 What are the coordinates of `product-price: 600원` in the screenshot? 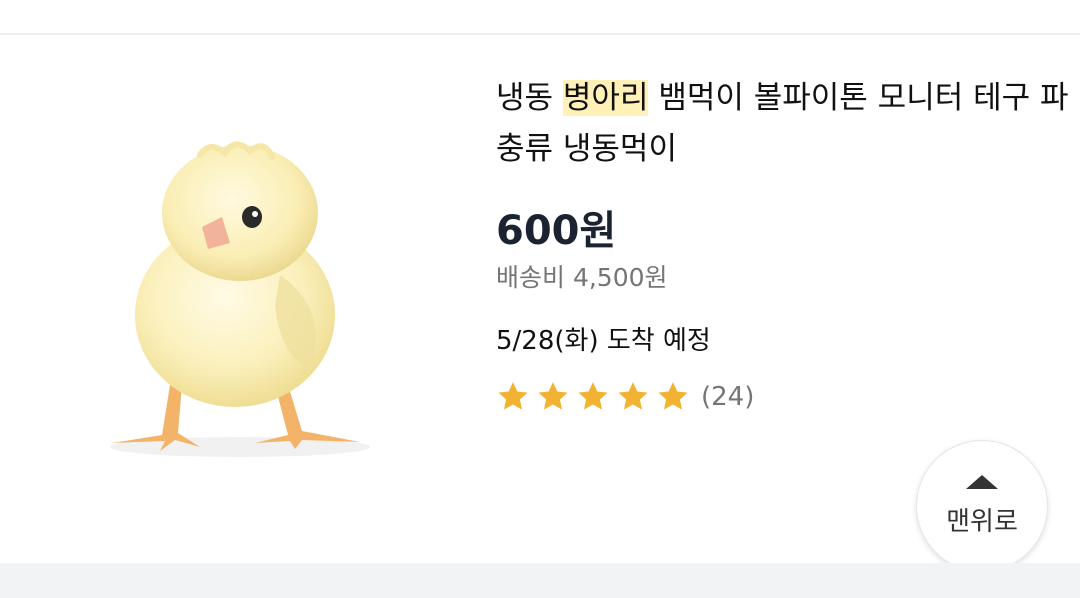 It's located at (556, 231).